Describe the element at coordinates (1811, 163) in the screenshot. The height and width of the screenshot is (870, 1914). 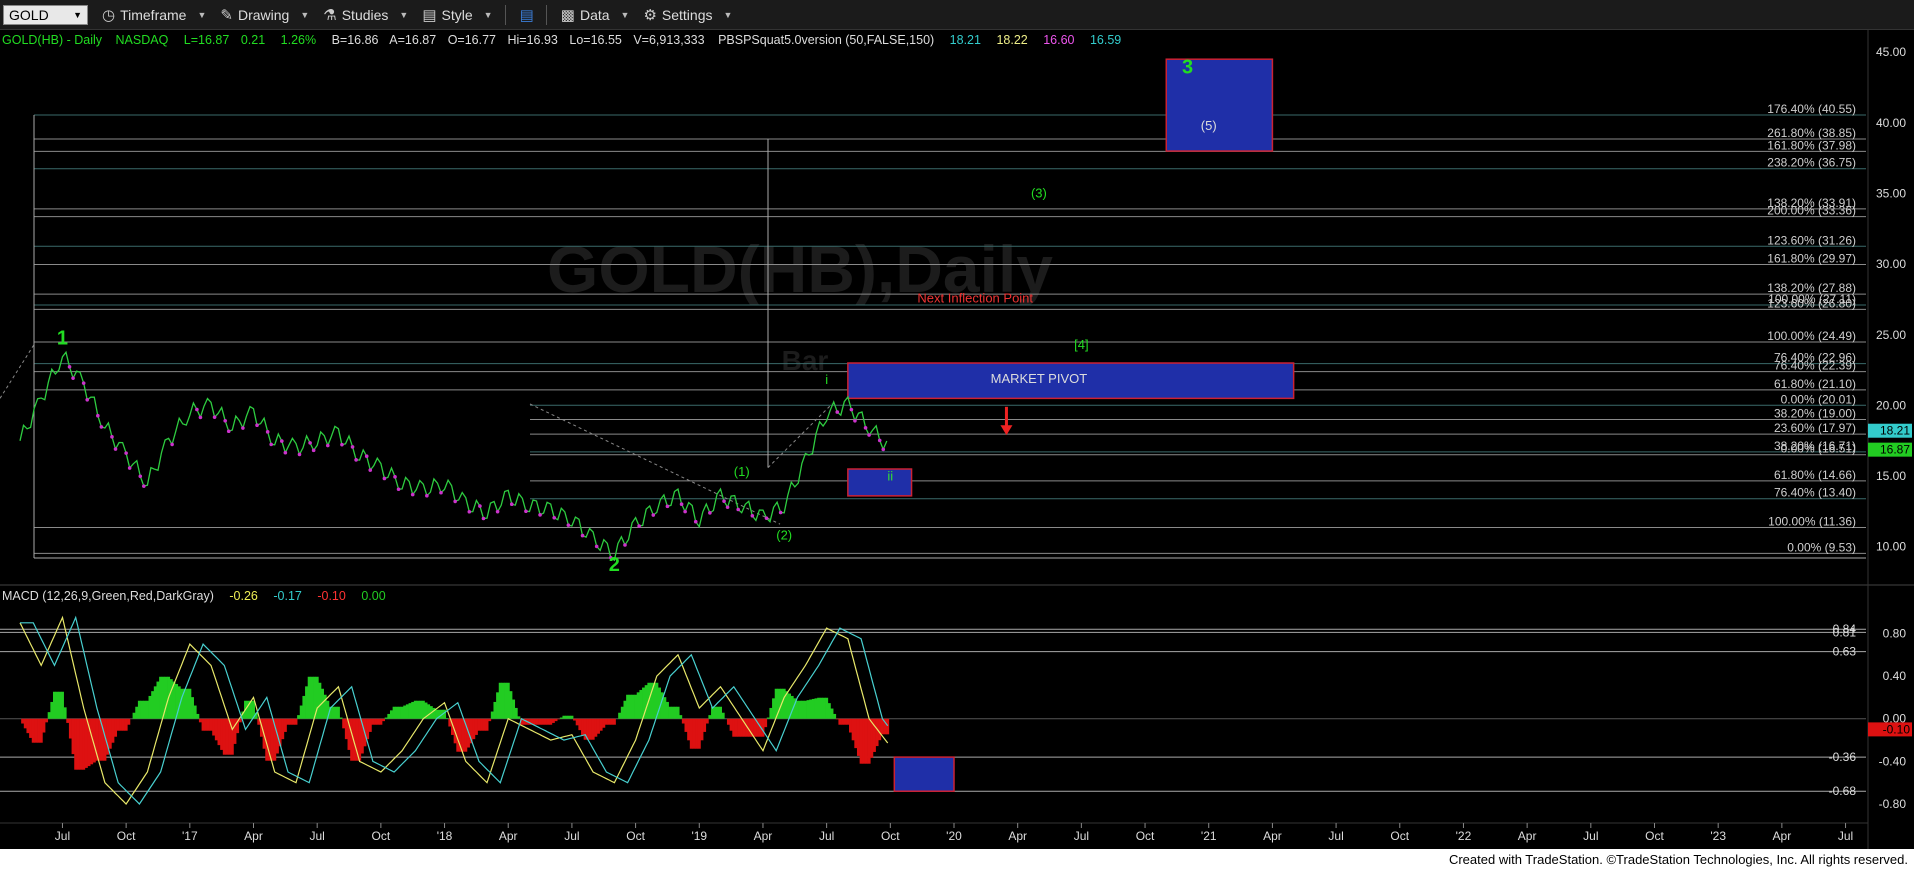
I see `fib-level-label: 238.20% (36.75)` at that location.